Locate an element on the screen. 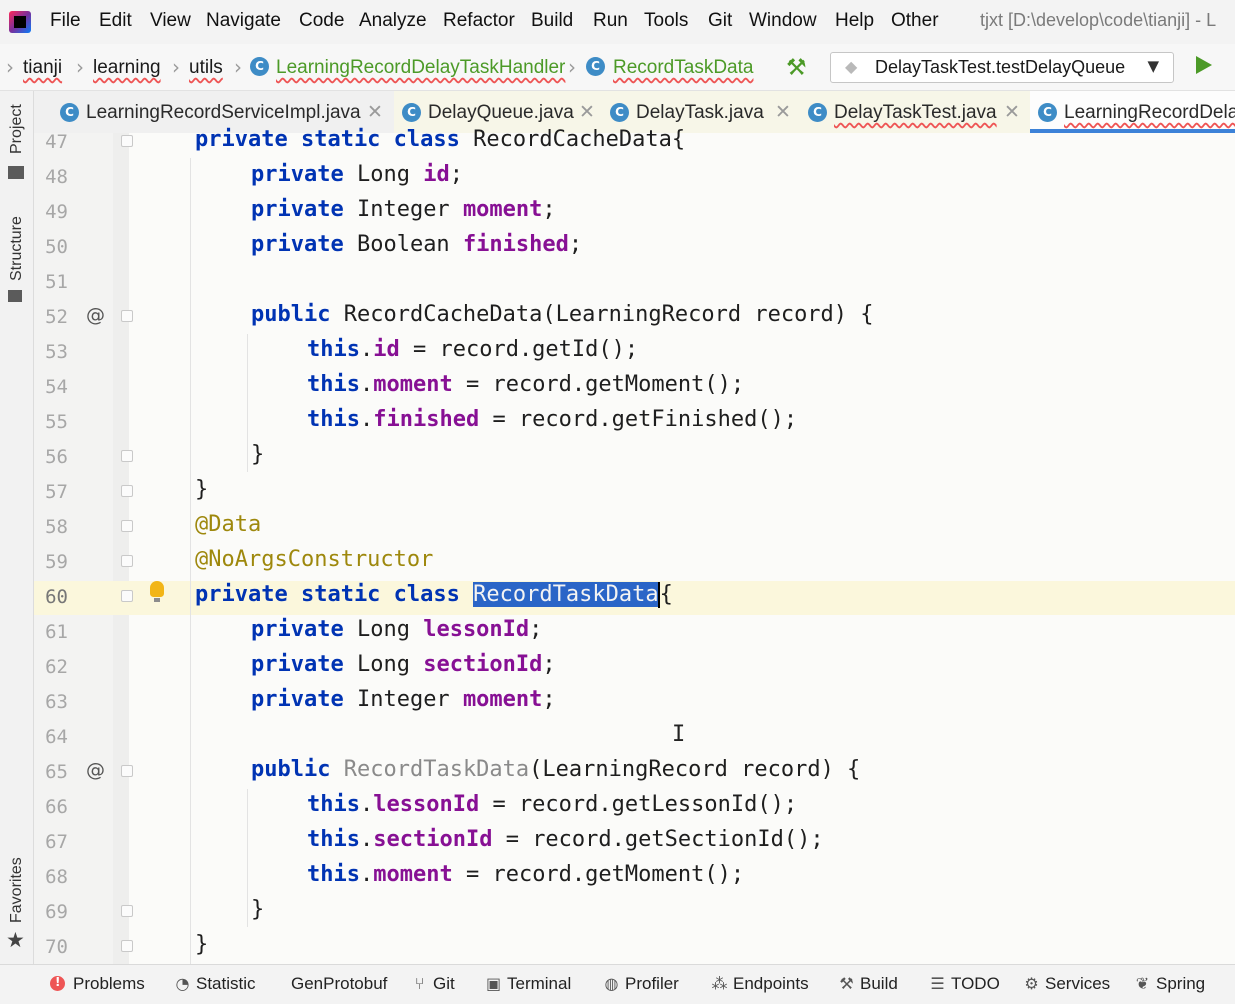 This screenshot has width=1235, height=1004. code-line-53: 53 this.id = record.getId(); is located at coordinates (617, 353).